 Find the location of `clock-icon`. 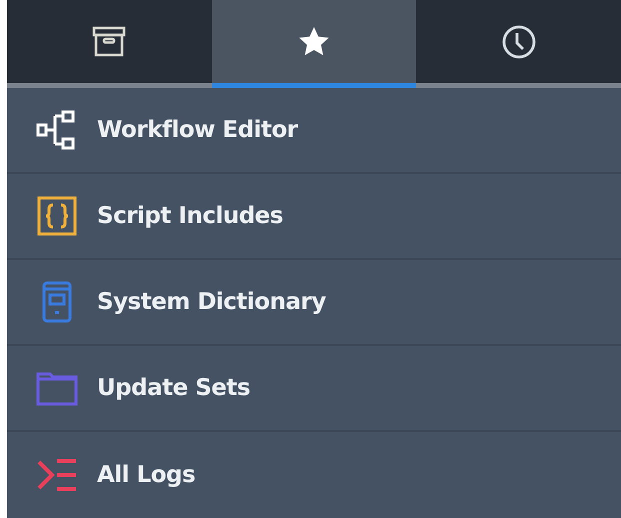

clock-icon is located at coordinates (518, 42).